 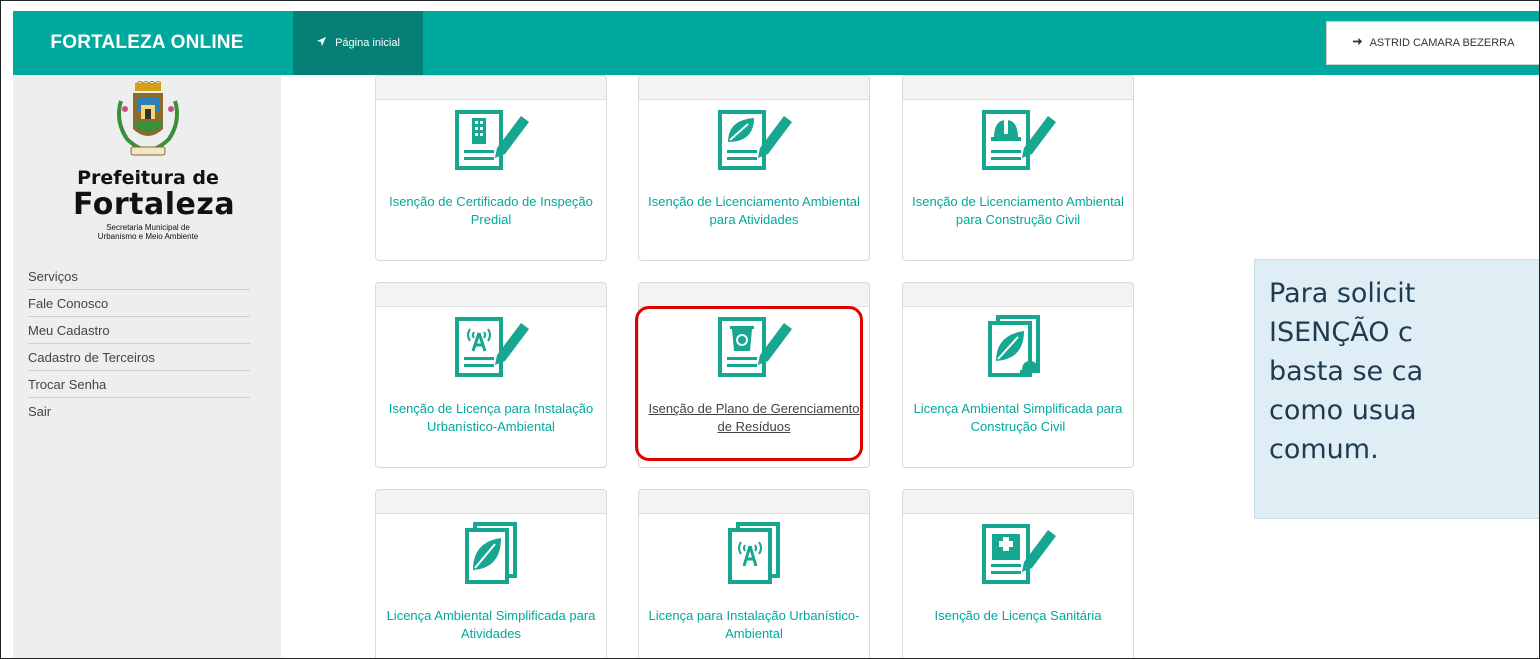 What do you see at coordinates (147, 43) in the screenshot?
I see `brand-title: FORTALEZA ONLINE` at bounding box center [147, 43].